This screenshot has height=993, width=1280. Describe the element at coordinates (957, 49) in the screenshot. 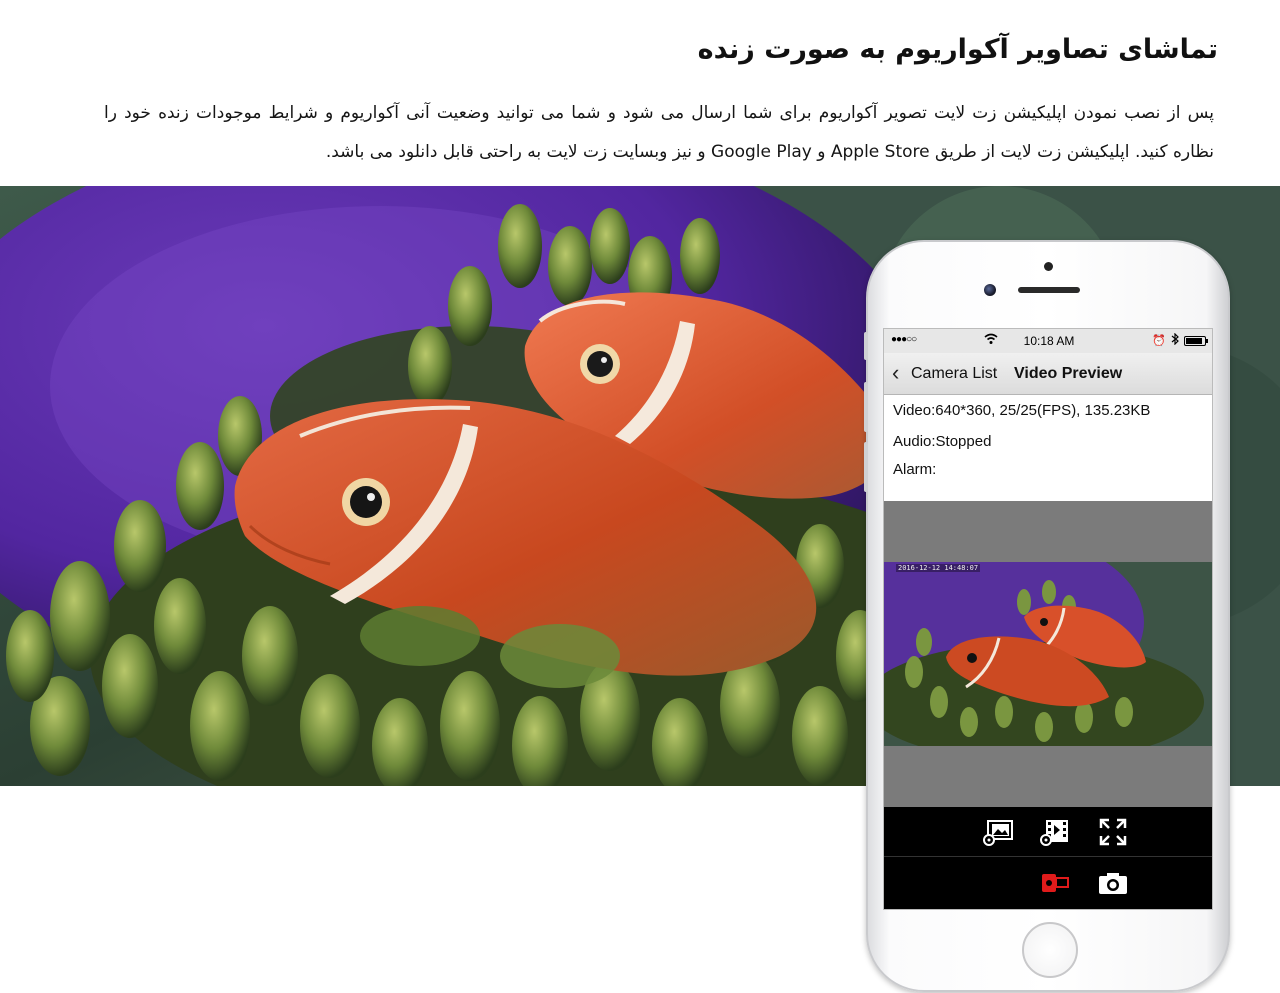

I see `section-title: تماشای تصاویر آکواریوم به صورت زنده` at that location.